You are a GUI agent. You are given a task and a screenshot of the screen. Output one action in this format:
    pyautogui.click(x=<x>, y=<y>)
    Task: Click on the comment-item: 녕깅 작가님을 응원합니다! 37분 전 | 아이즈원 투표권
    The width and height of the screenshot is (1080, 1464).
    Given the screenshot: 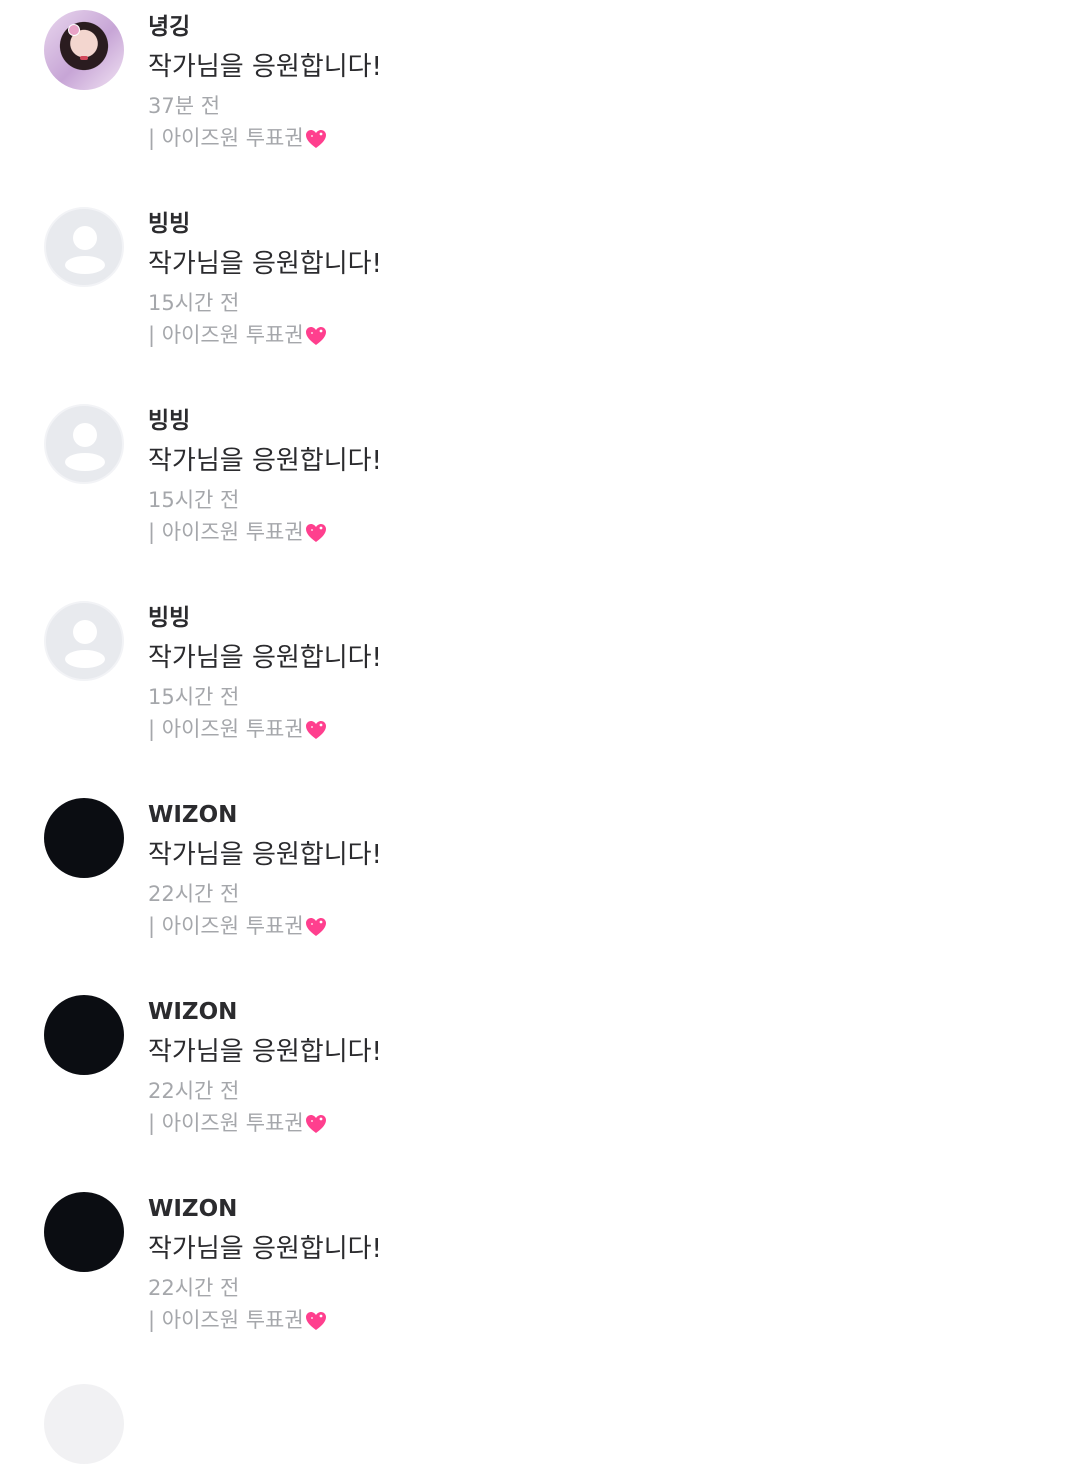 What is the action you would take?
    pyautogui.click(x=540, y=98)
    